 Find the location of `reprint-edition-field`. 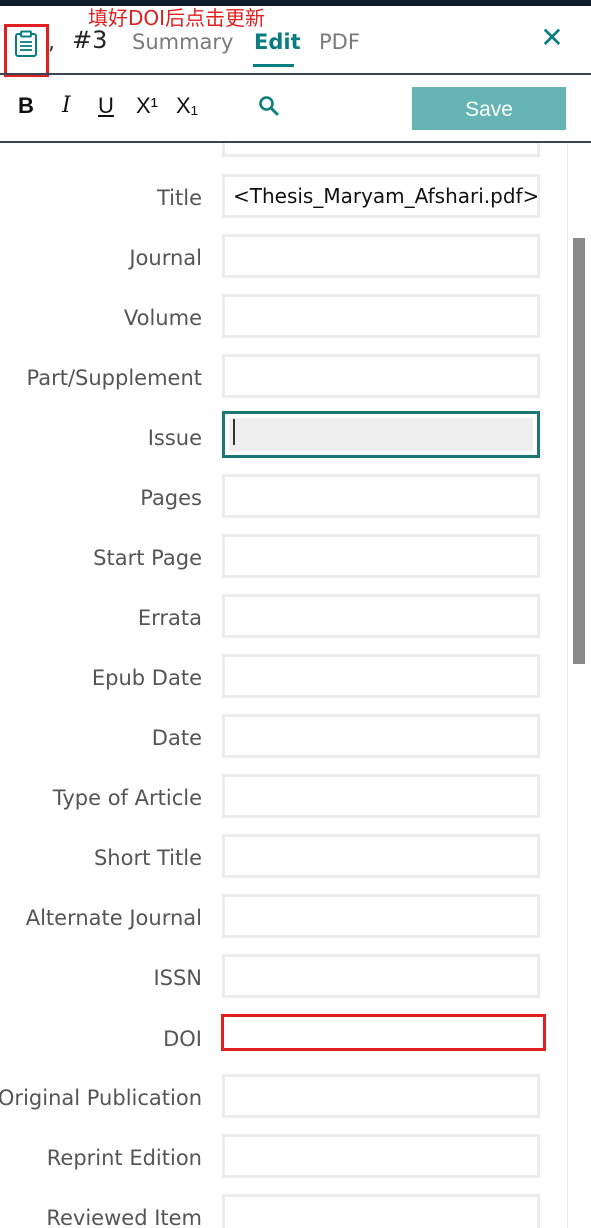

reprint-edition-field is located at coordinates (381, 1156).